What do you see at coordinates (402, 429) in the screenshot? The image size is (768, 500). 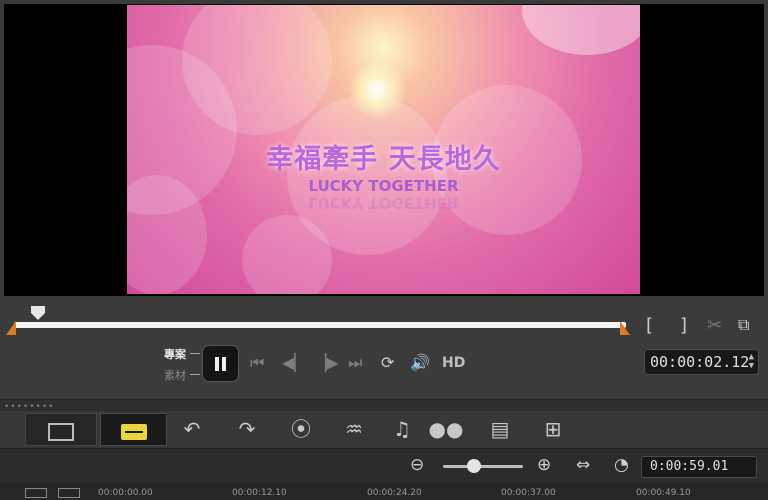 I see `auto-music-icon: ♫` at bounding box center [402, 429].